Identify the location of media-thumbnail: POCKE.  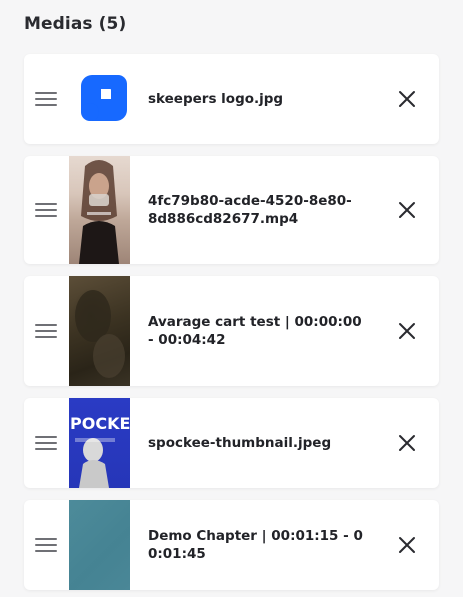
(99, 443).